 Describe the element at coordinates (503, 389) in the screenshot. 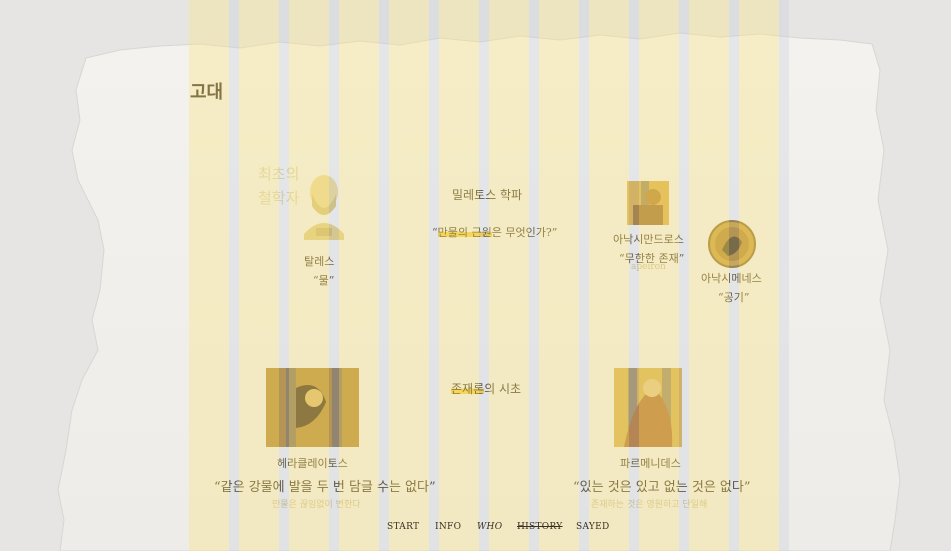

I see `ontology-rest: 의 시초` at that location.